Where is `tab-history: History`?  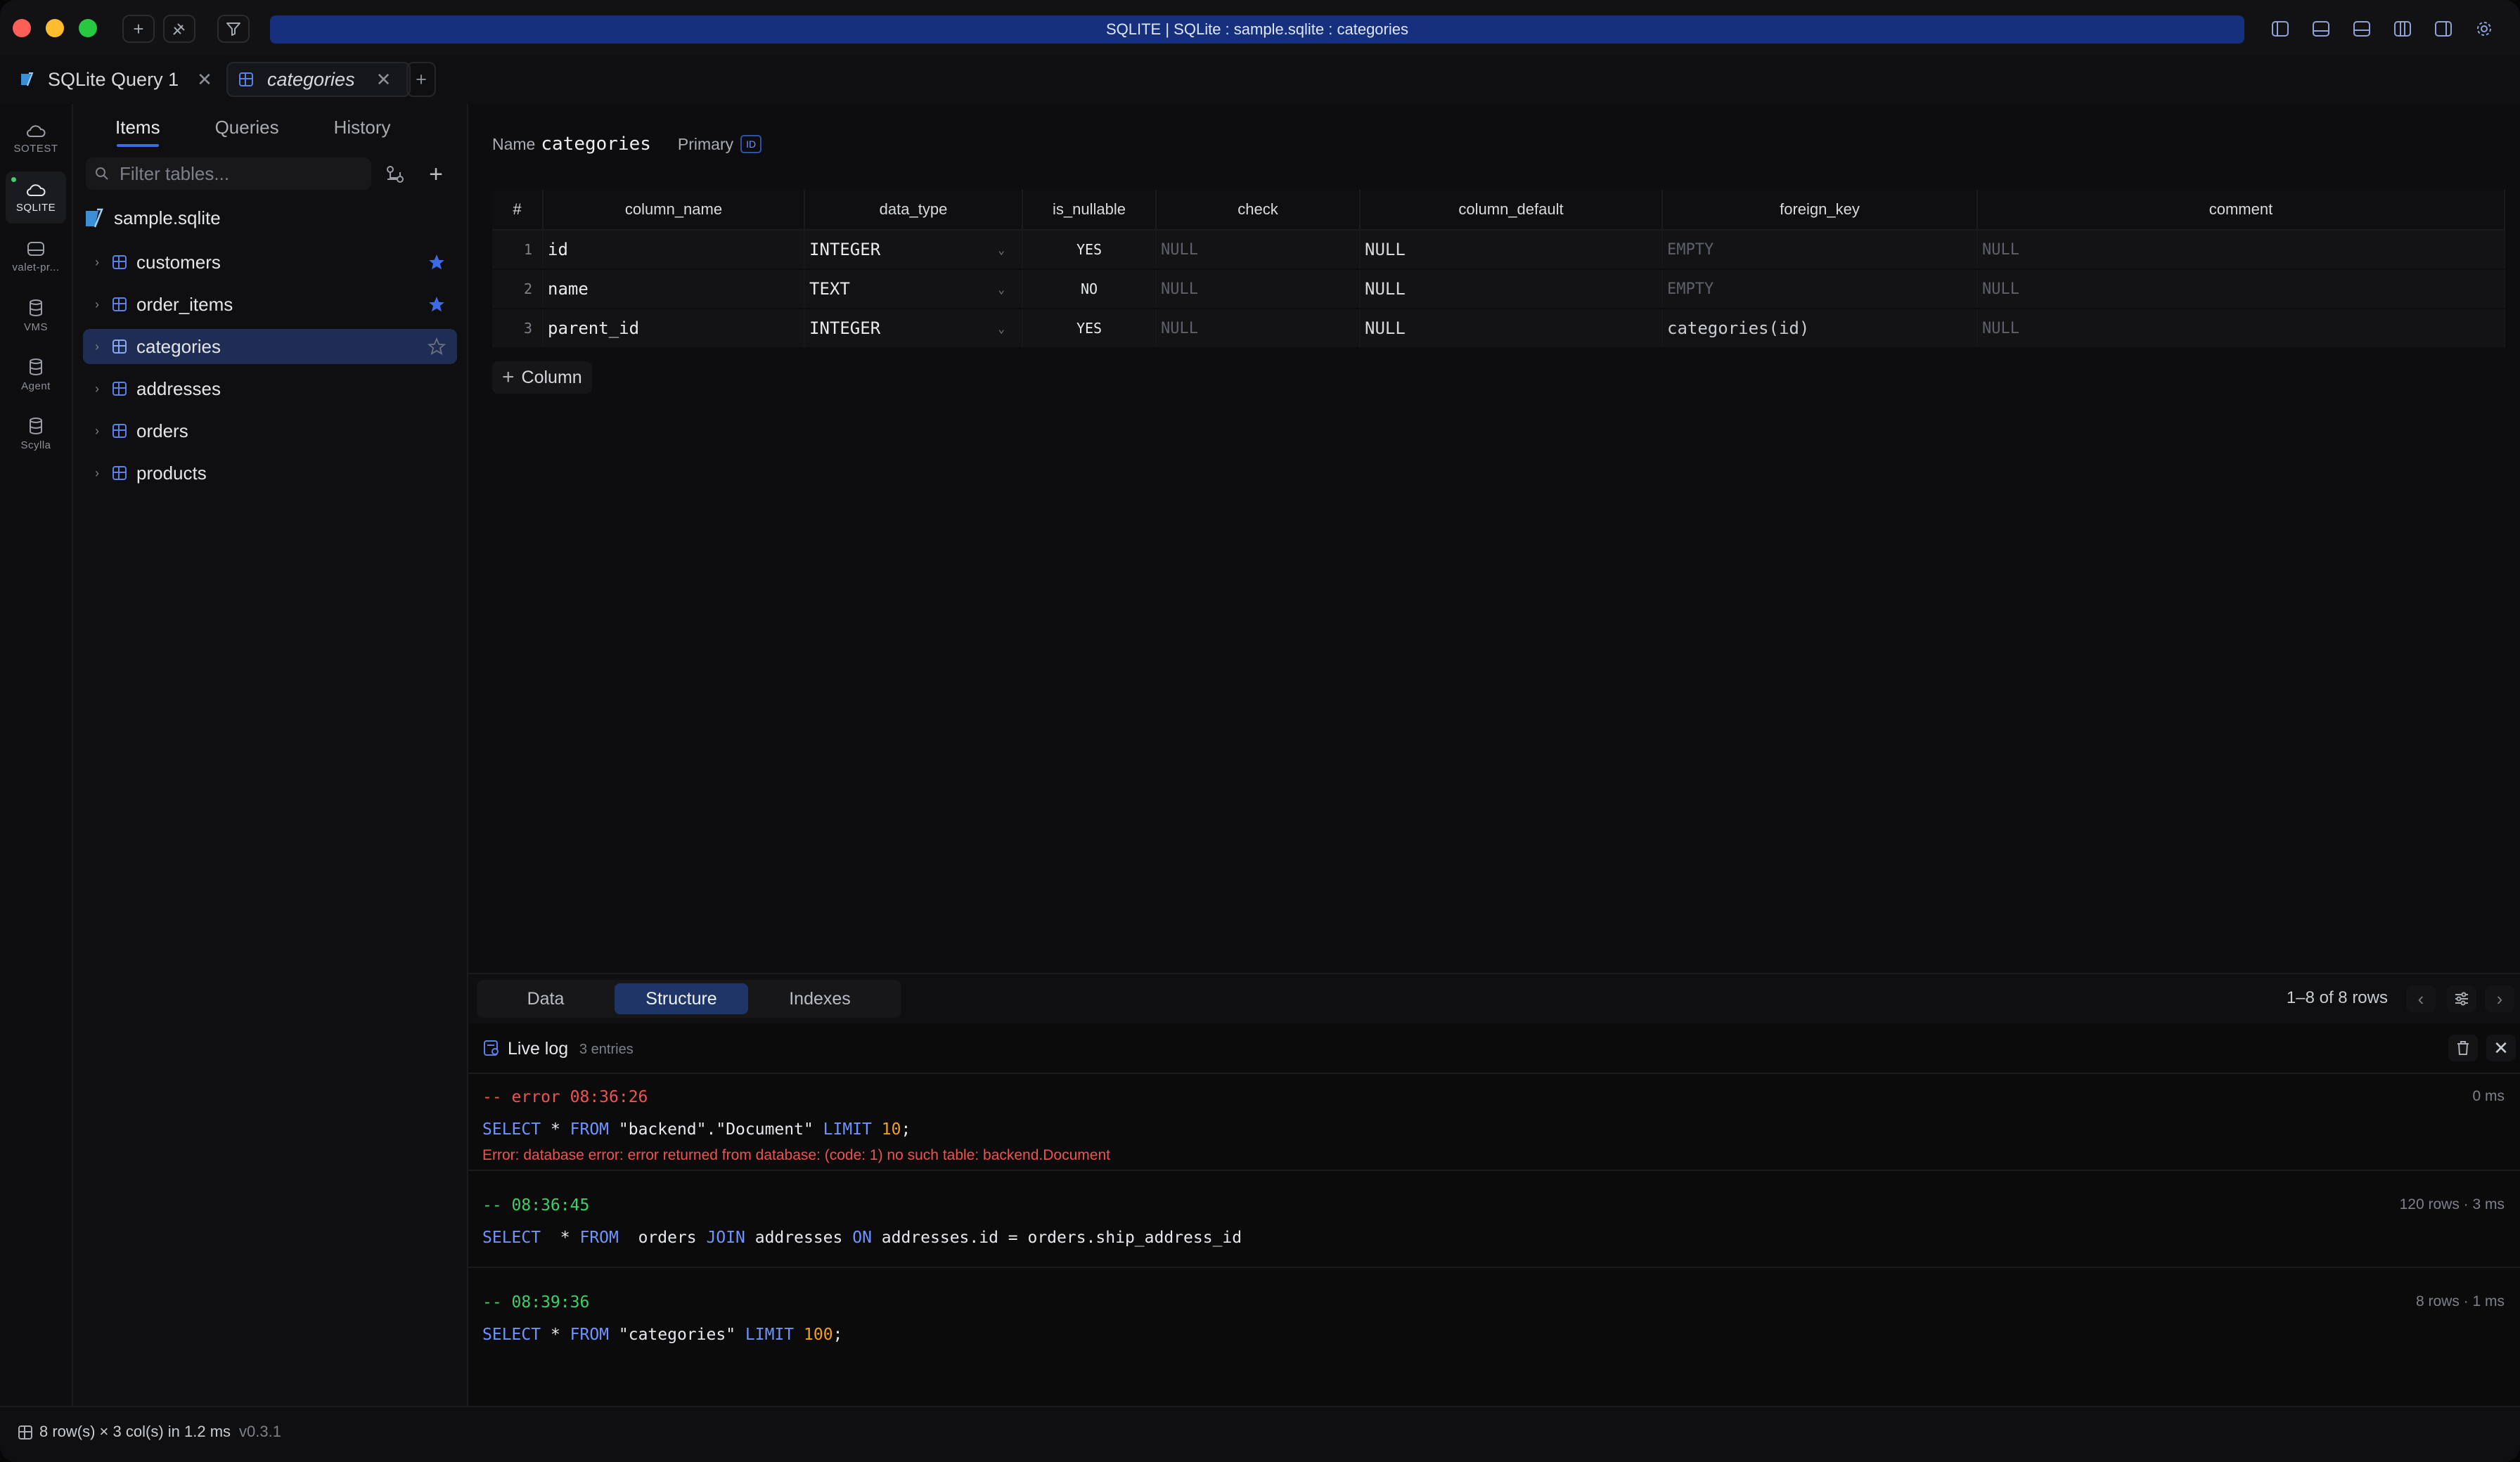
tab-history: History is located at coordinates (362, 132).